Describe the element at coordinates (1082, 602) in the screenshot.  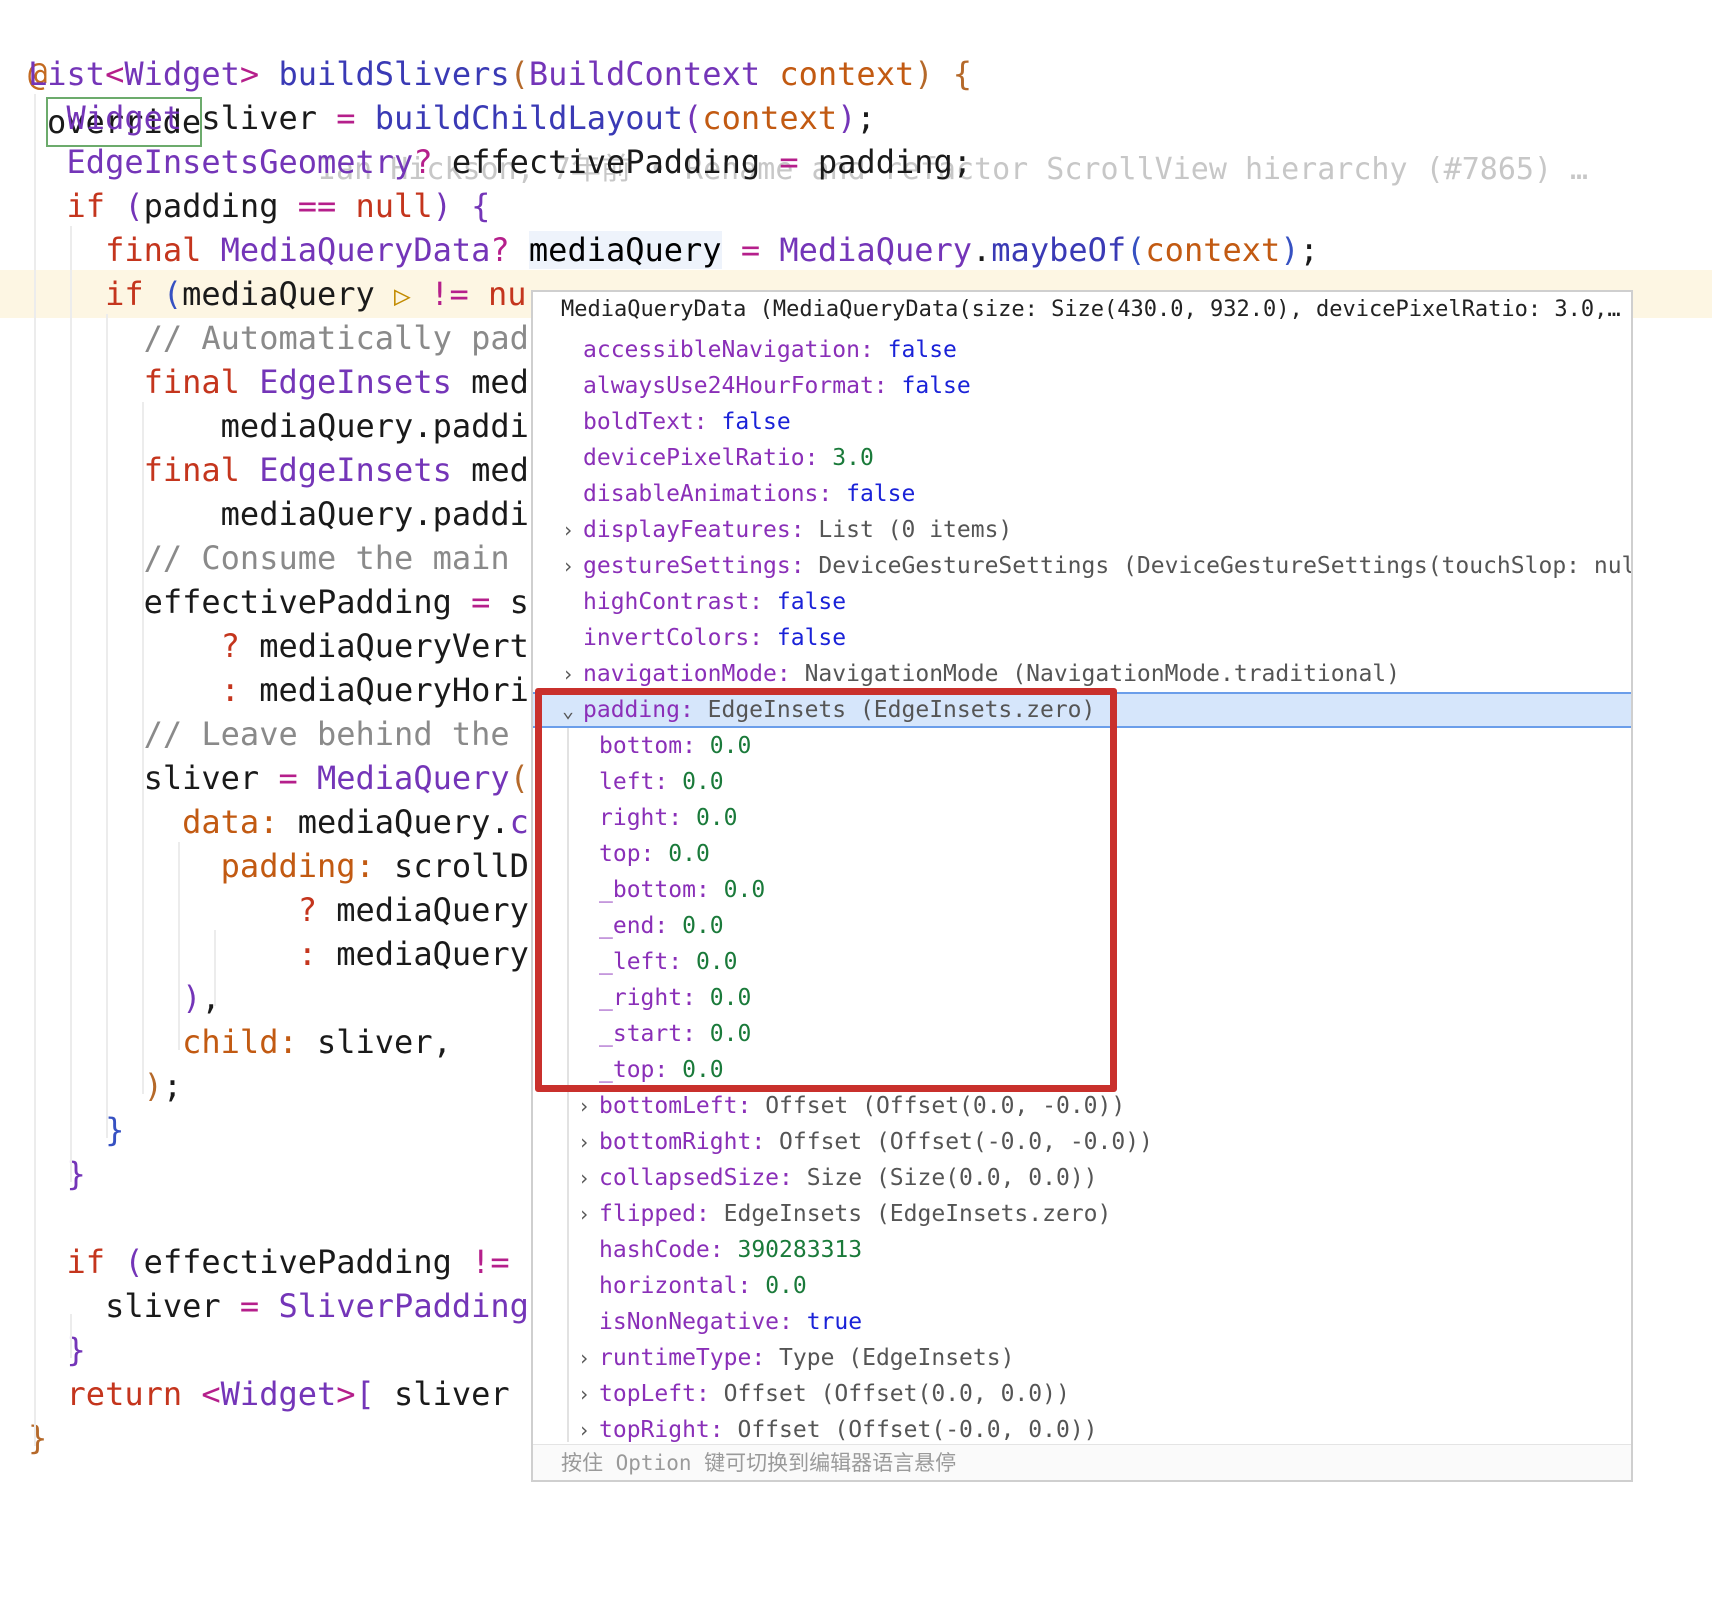
I see `tree-row-highContrast: highContrast: false` at that location.